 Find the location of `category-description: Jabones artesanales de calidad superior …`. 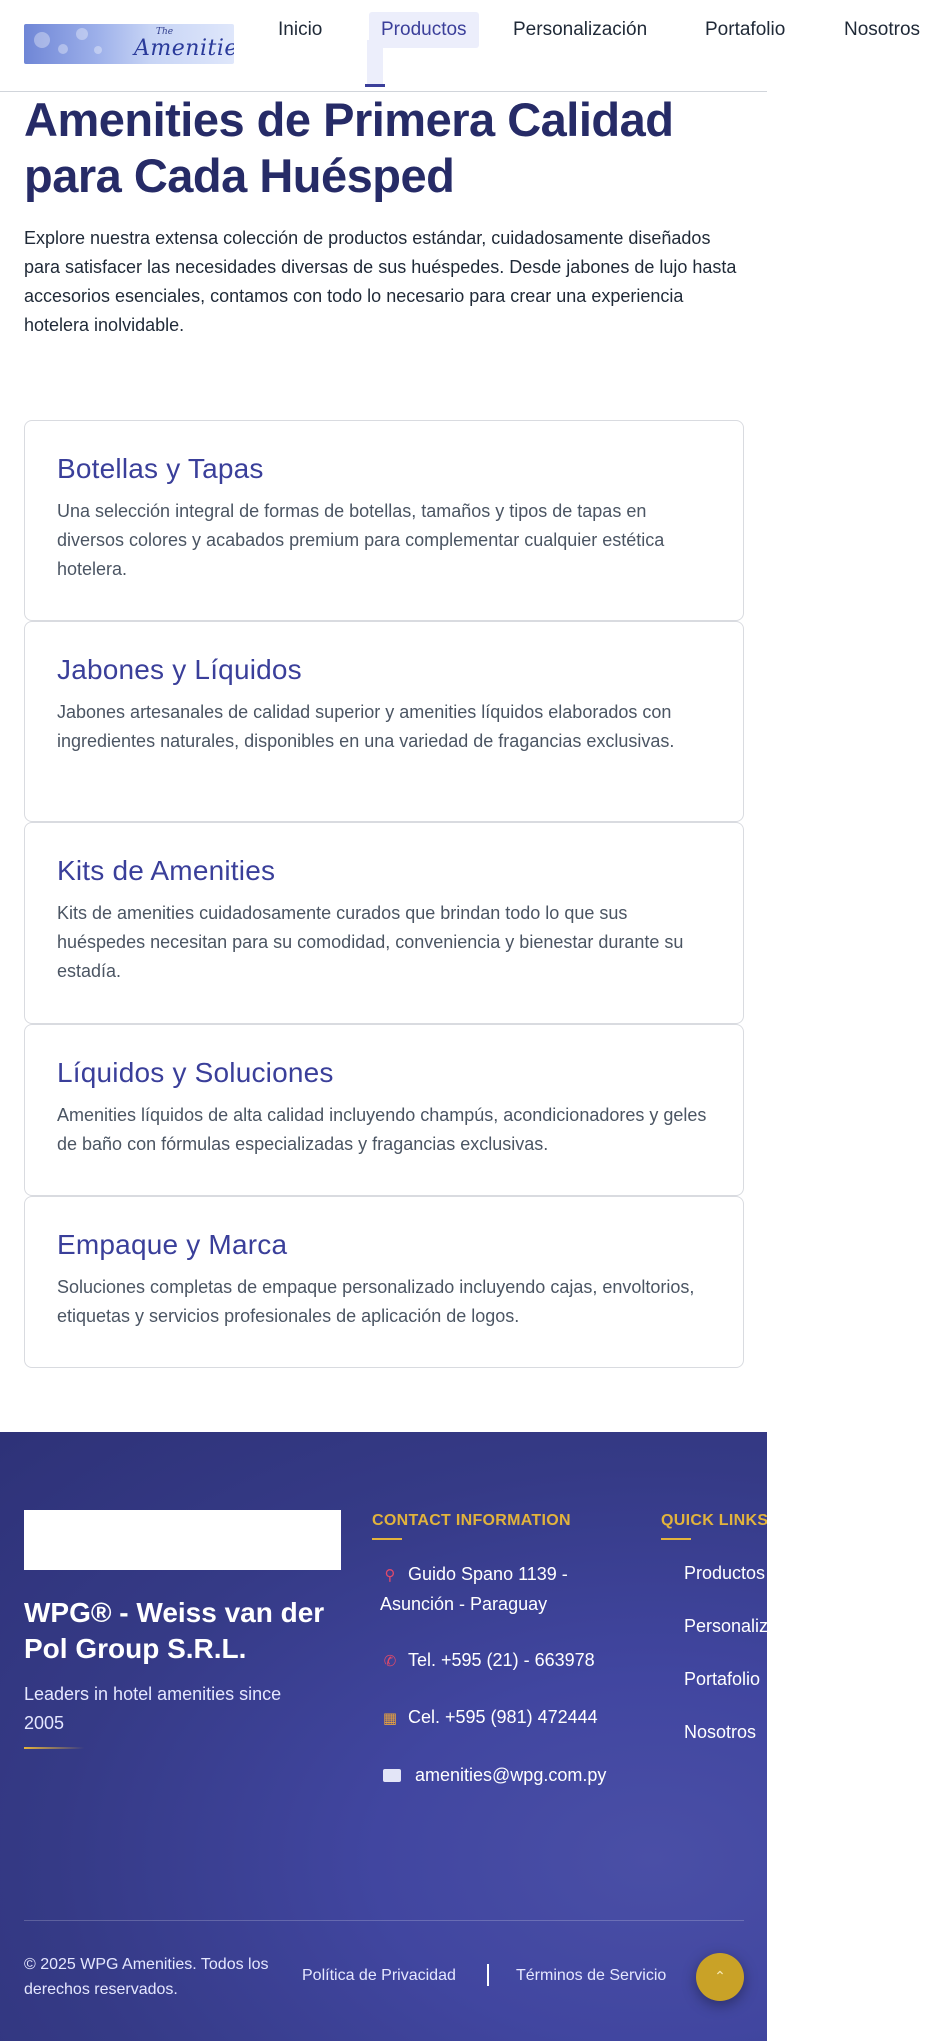

category-description: Jabones artesanales de calidad superior … is located at coordinates (366, 726).